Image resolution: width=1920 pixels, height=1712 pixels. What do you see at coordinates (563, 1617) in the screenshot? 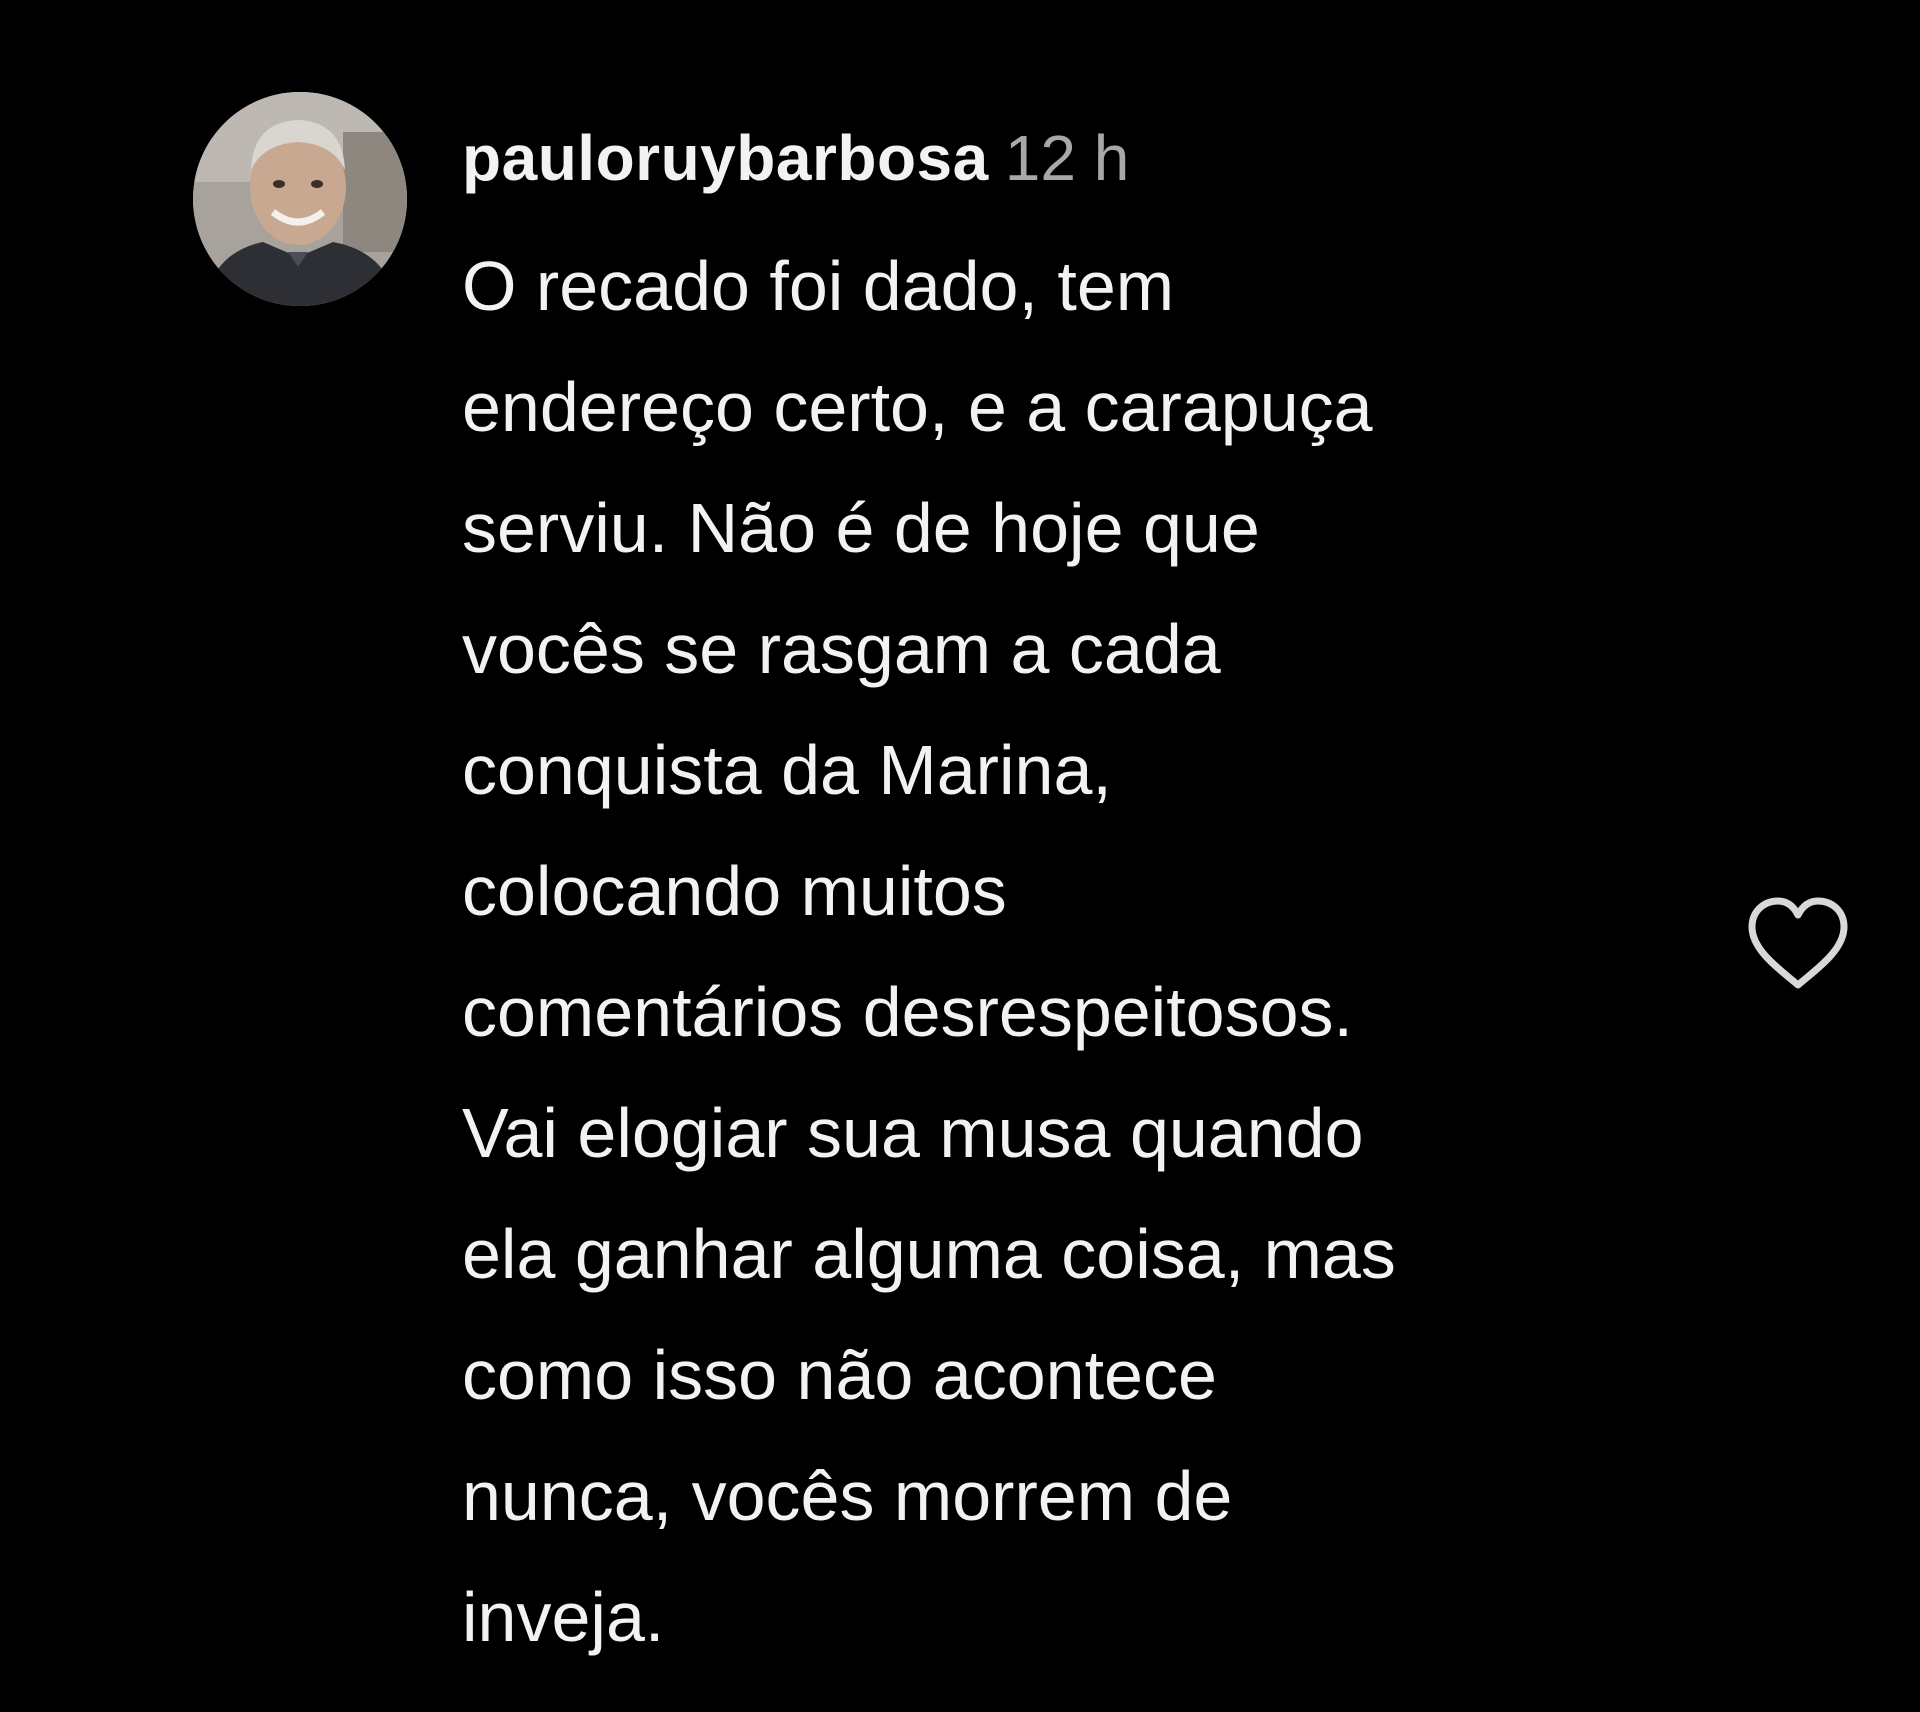
I see `comment-text-line: inveja.` at bounding box center [563, 1617].